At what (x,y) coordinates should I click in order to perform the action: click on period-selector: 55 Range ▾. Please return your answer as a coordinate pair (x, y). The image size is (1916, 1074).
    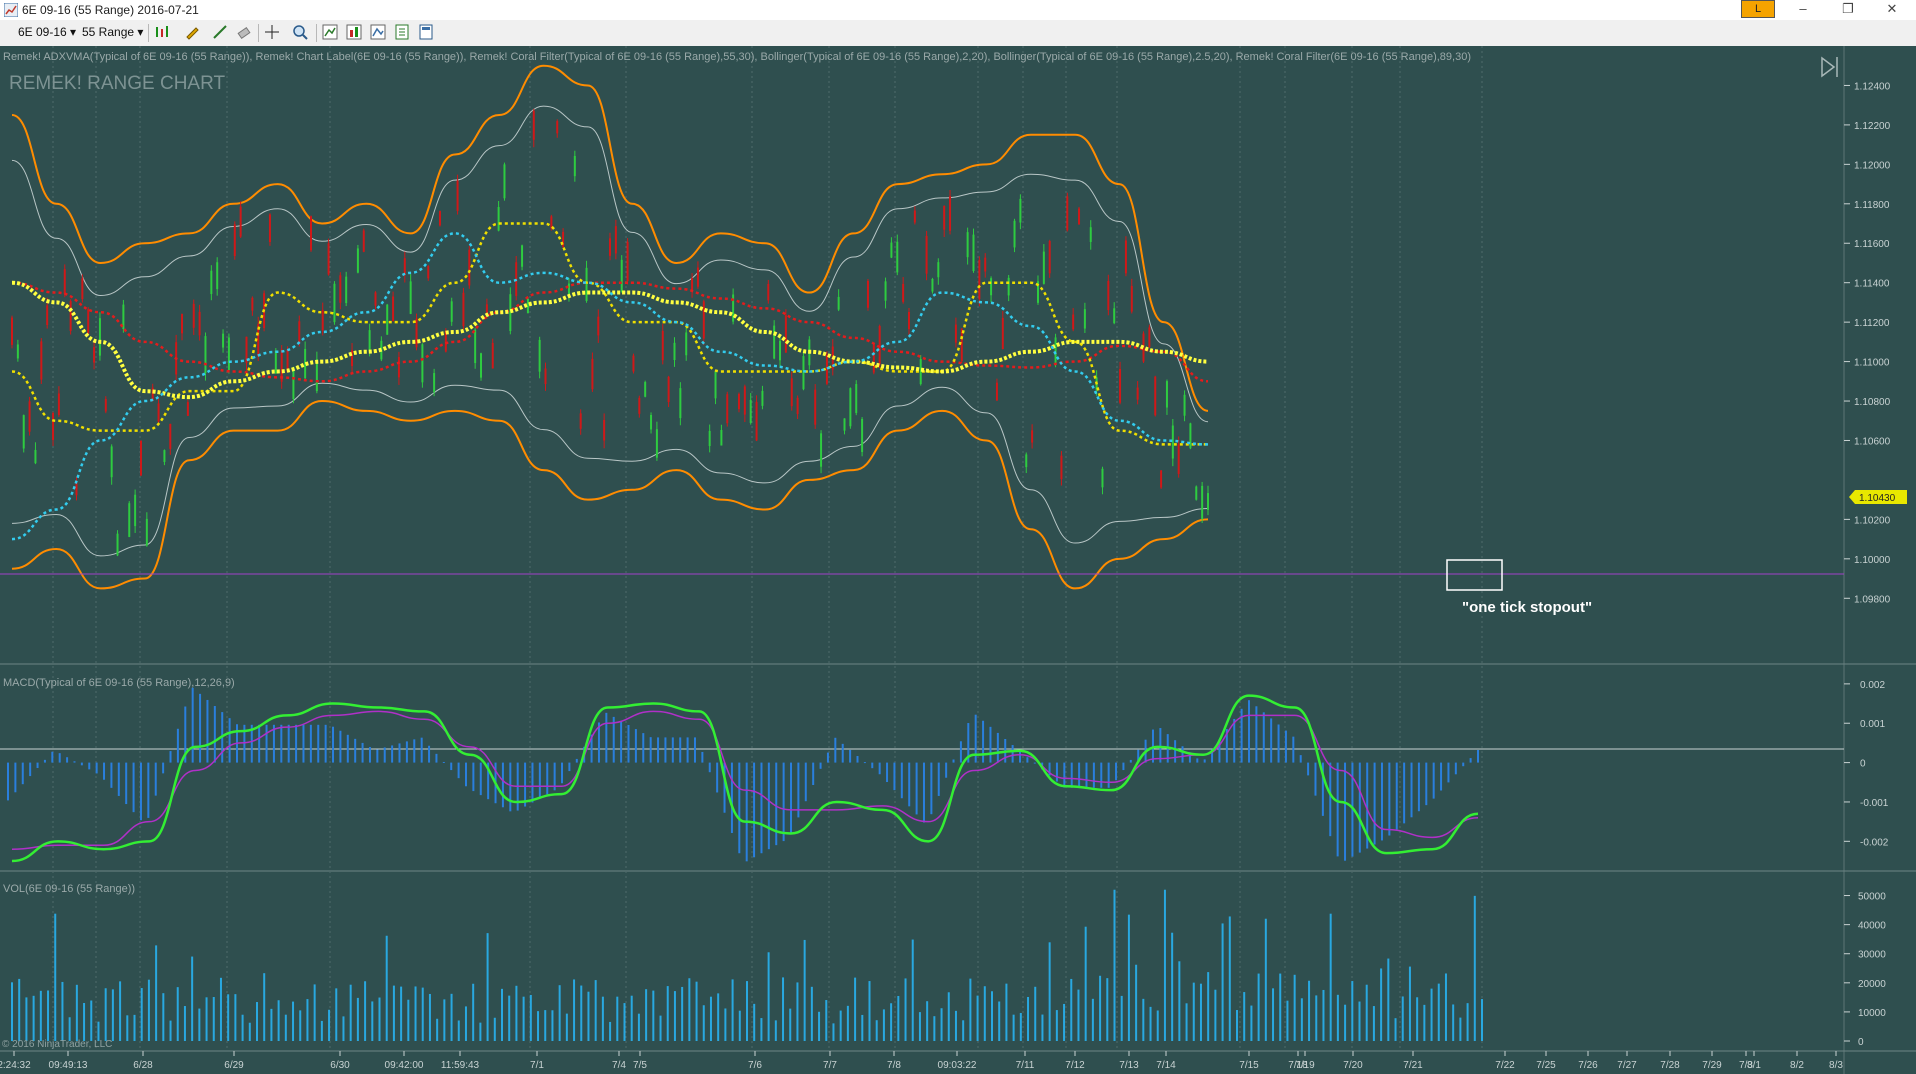
    Looking at the image, I should click on (112, 33).